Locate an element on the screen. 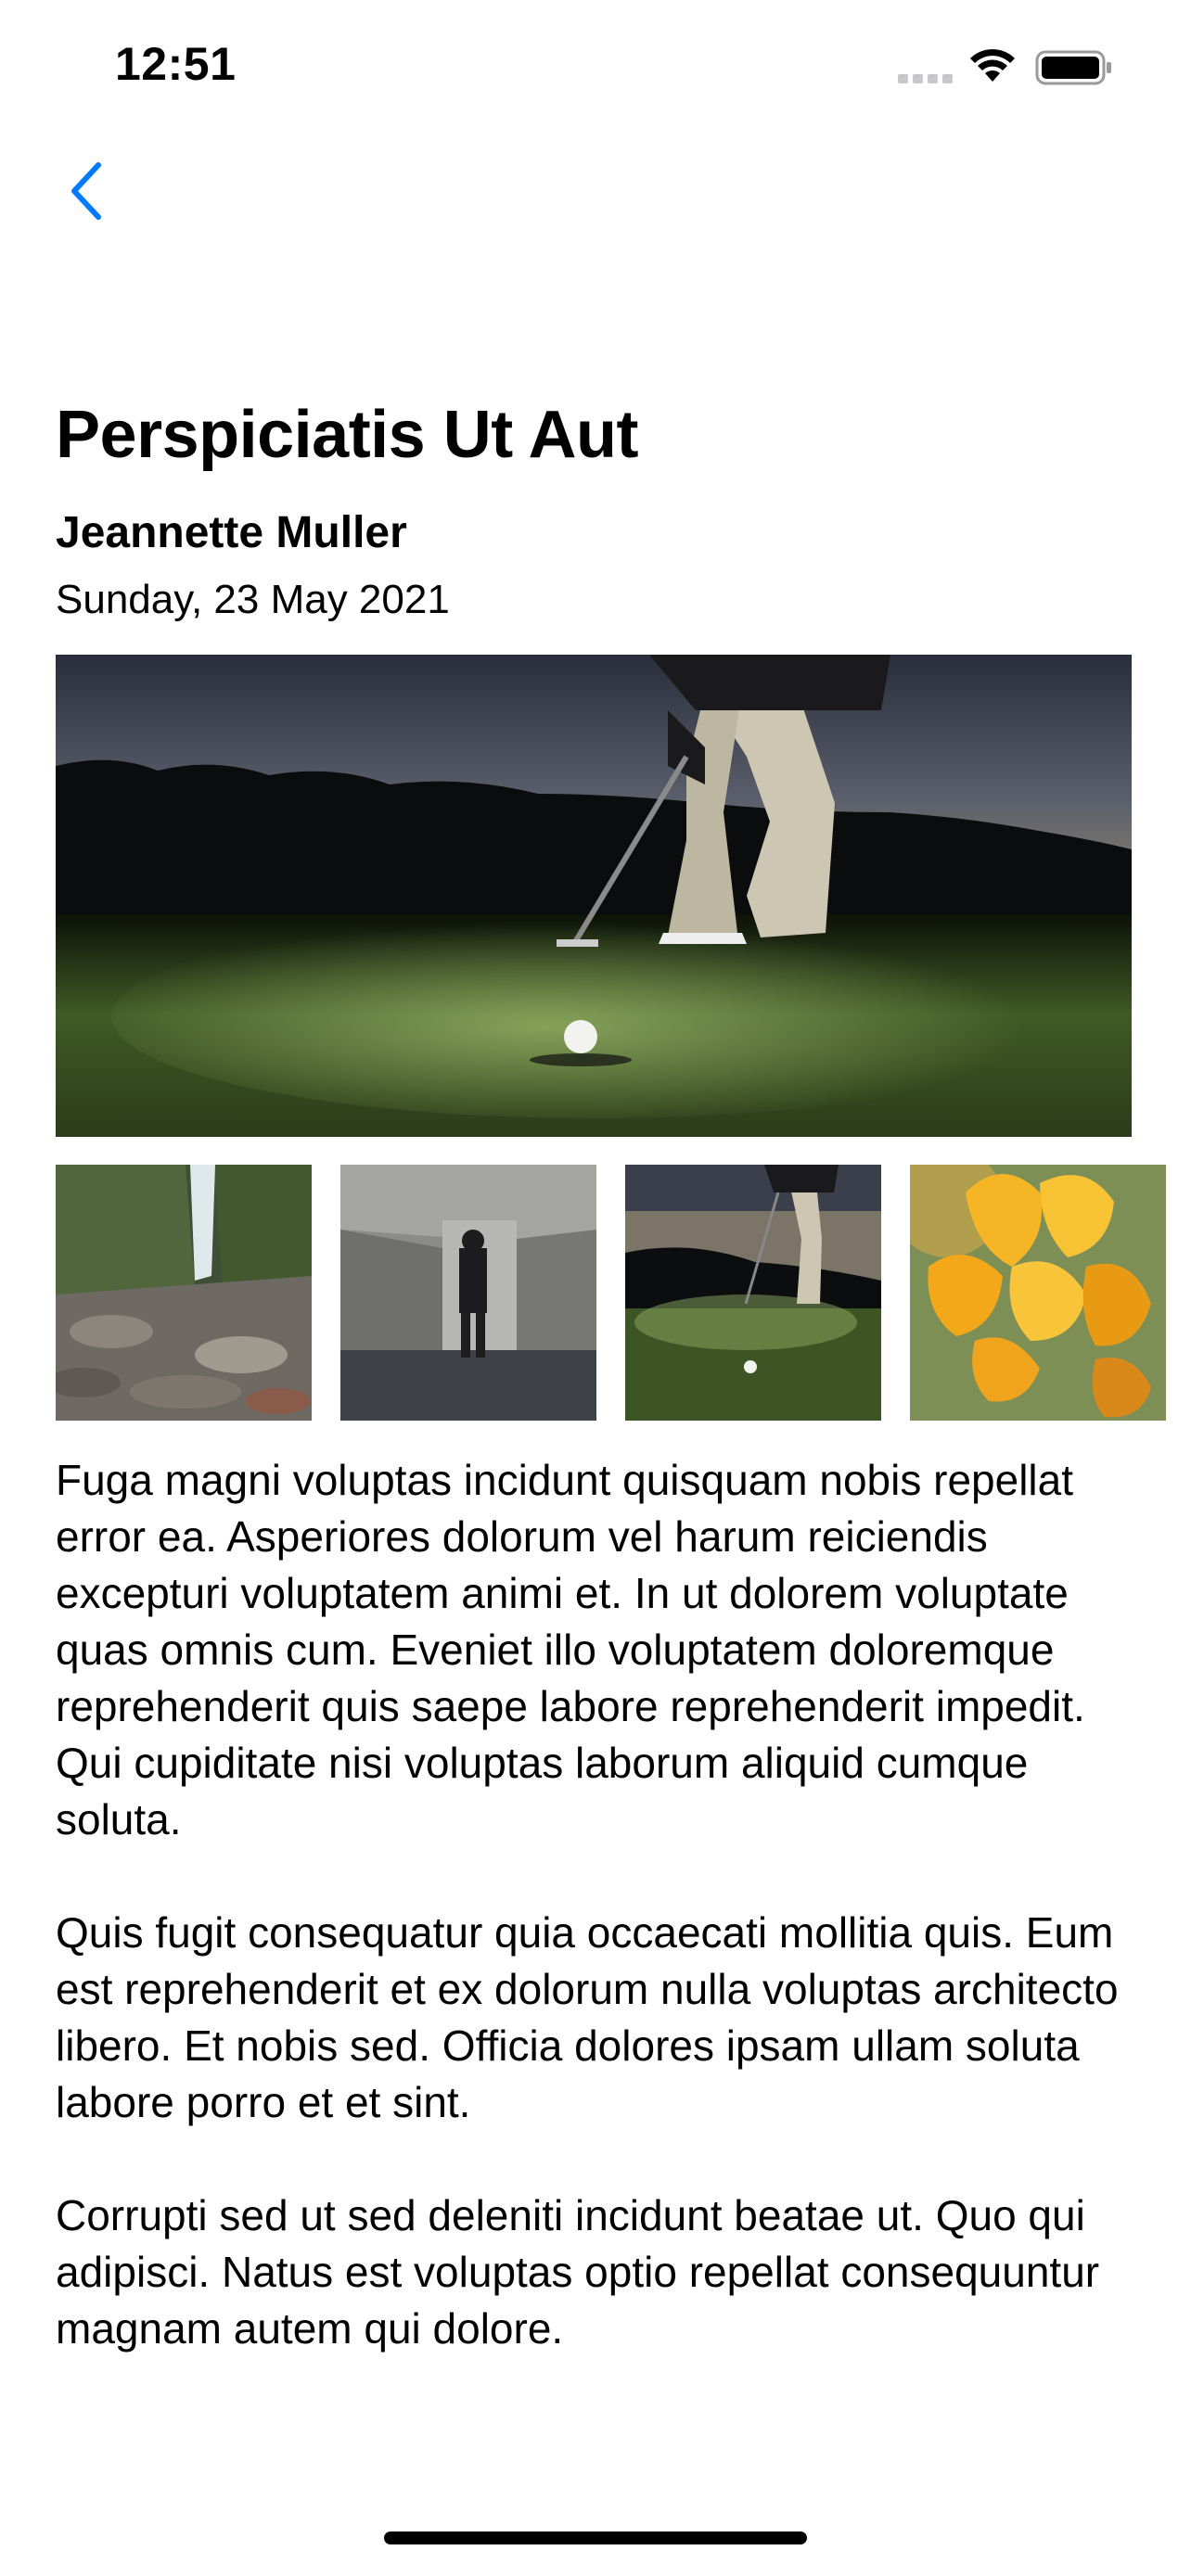 The height and width of the screenshot is (2576, 1191). article-title: Perspiciatis Ut Aut is located at coordinates (347, 435).